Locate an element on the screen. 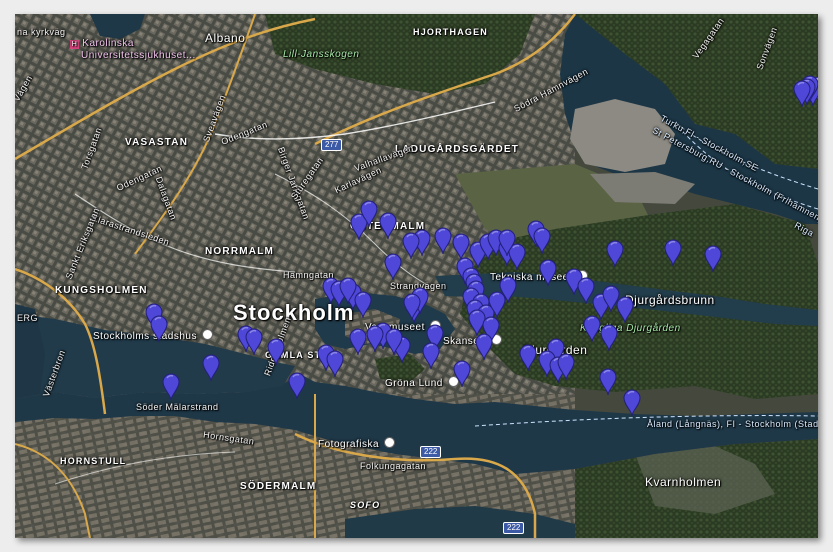  street-folkungagatan: Folkungagatan is located at coordinates (393, 466).